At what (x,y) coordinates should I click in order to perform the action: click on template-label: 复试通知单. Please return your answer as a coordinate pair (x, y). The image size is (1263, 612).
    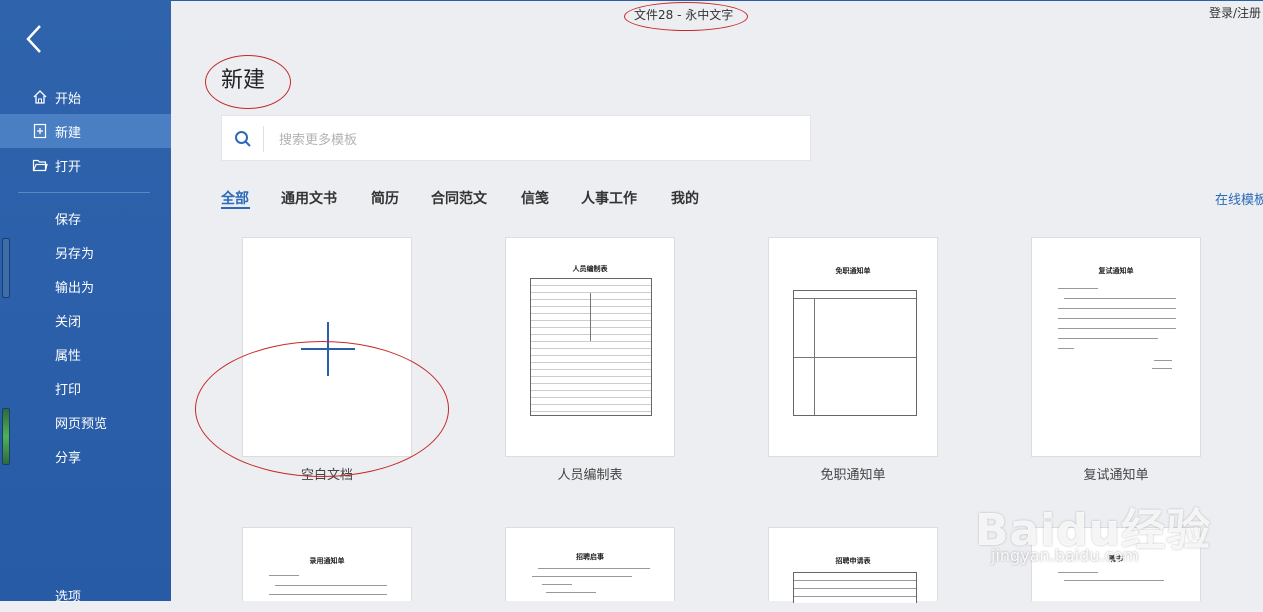
    Looking at the image, I should click on (1116, 475).